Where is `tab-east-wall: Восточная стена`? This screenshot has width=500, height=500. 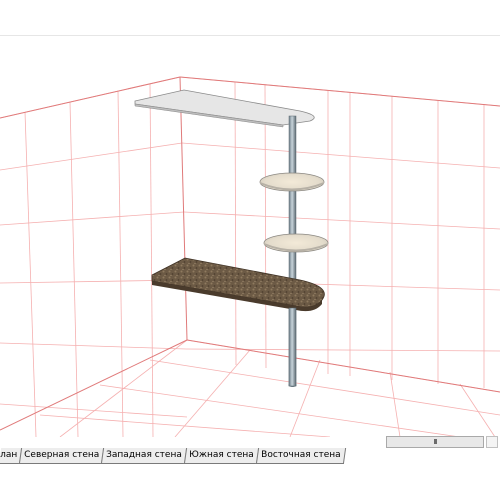
tab-east-wall: Восточная стена is located at coordinates (300, 456).